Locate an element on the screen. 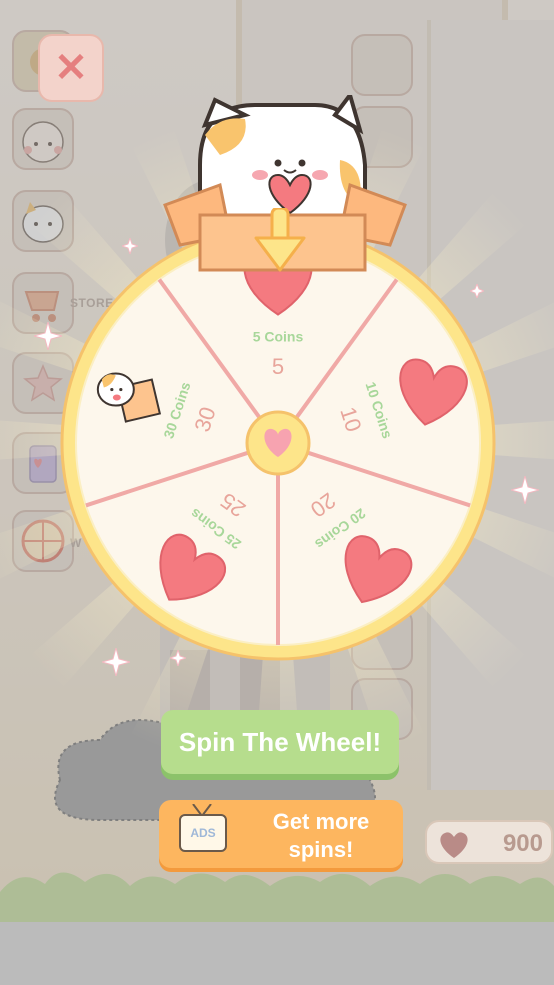 The width and height of the screenshot is (554, 985). tv-ads-icon: ADS is located at coordinates (203, 833).